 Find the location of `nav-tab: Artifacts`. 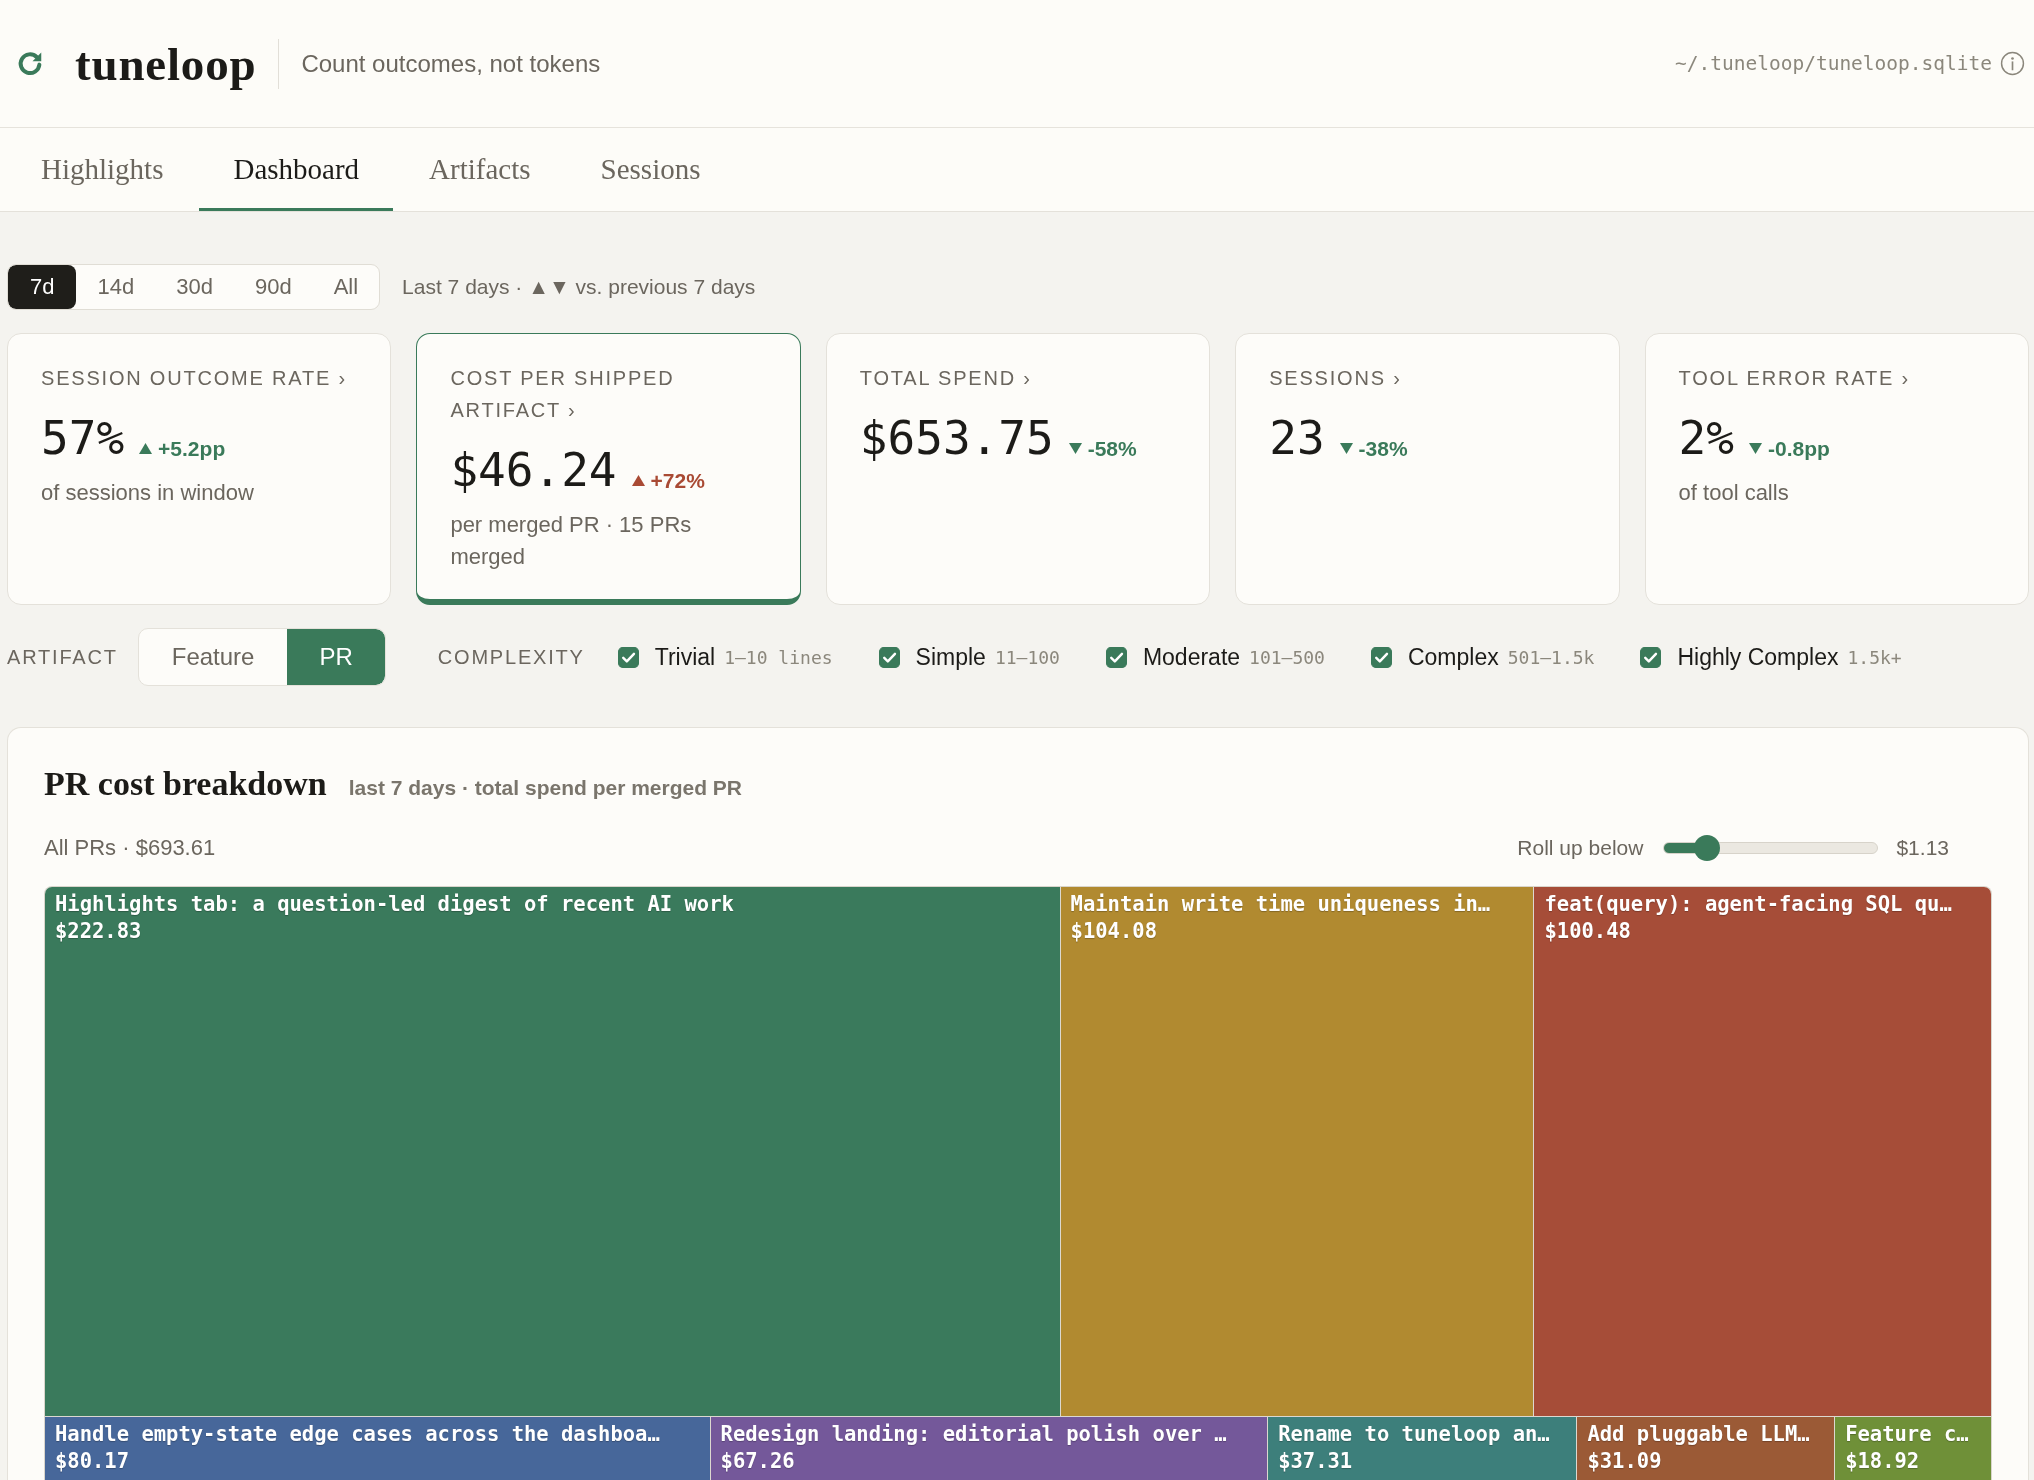

nav-tab: Artifacts is located at coordinates (480, 169).